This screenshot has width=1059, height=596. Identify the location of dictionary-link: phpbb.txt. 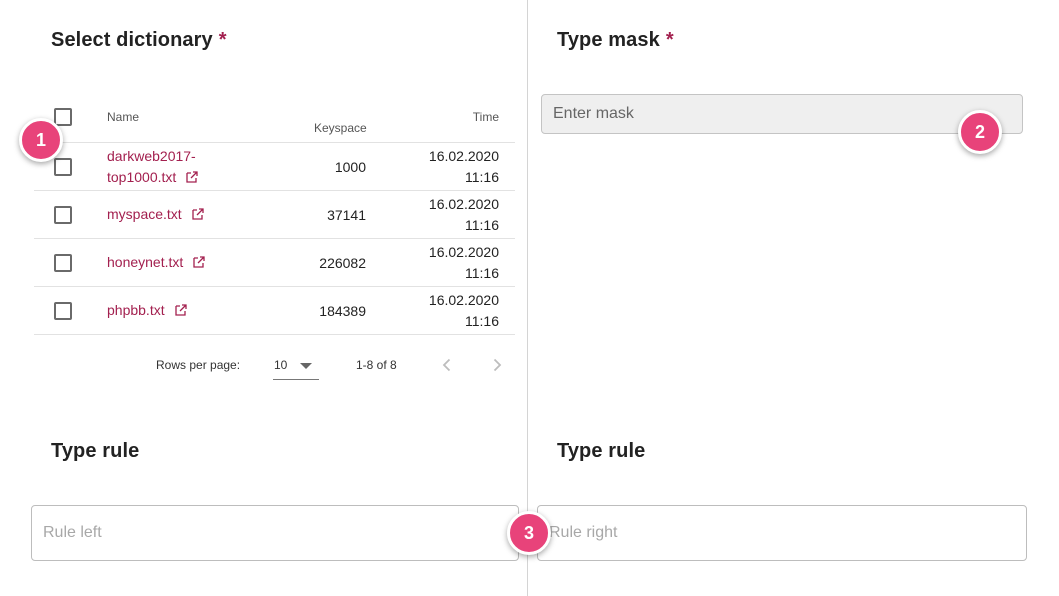
(147, 310).